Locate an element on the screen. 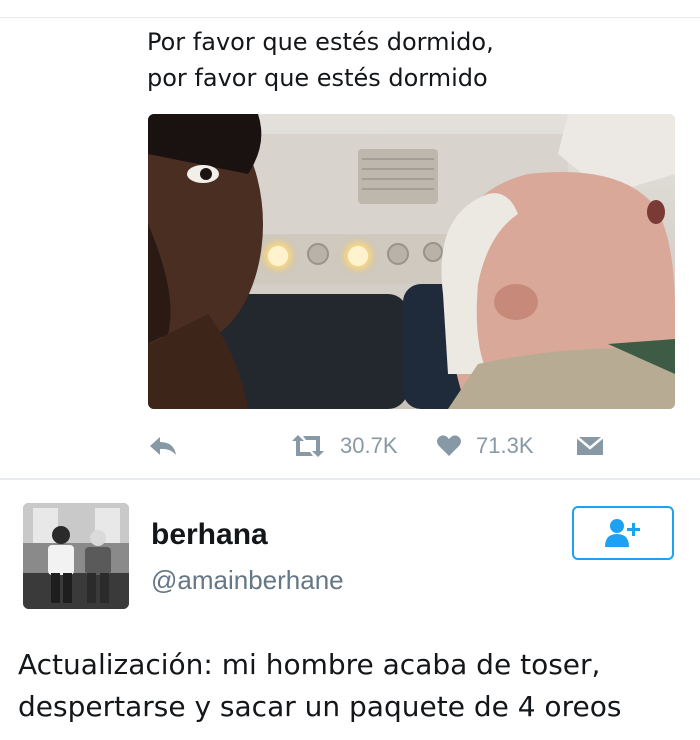 The width and height of the screenshot is (700, 740). retweet-count: 30.7K is located at coordinates (369, 445).